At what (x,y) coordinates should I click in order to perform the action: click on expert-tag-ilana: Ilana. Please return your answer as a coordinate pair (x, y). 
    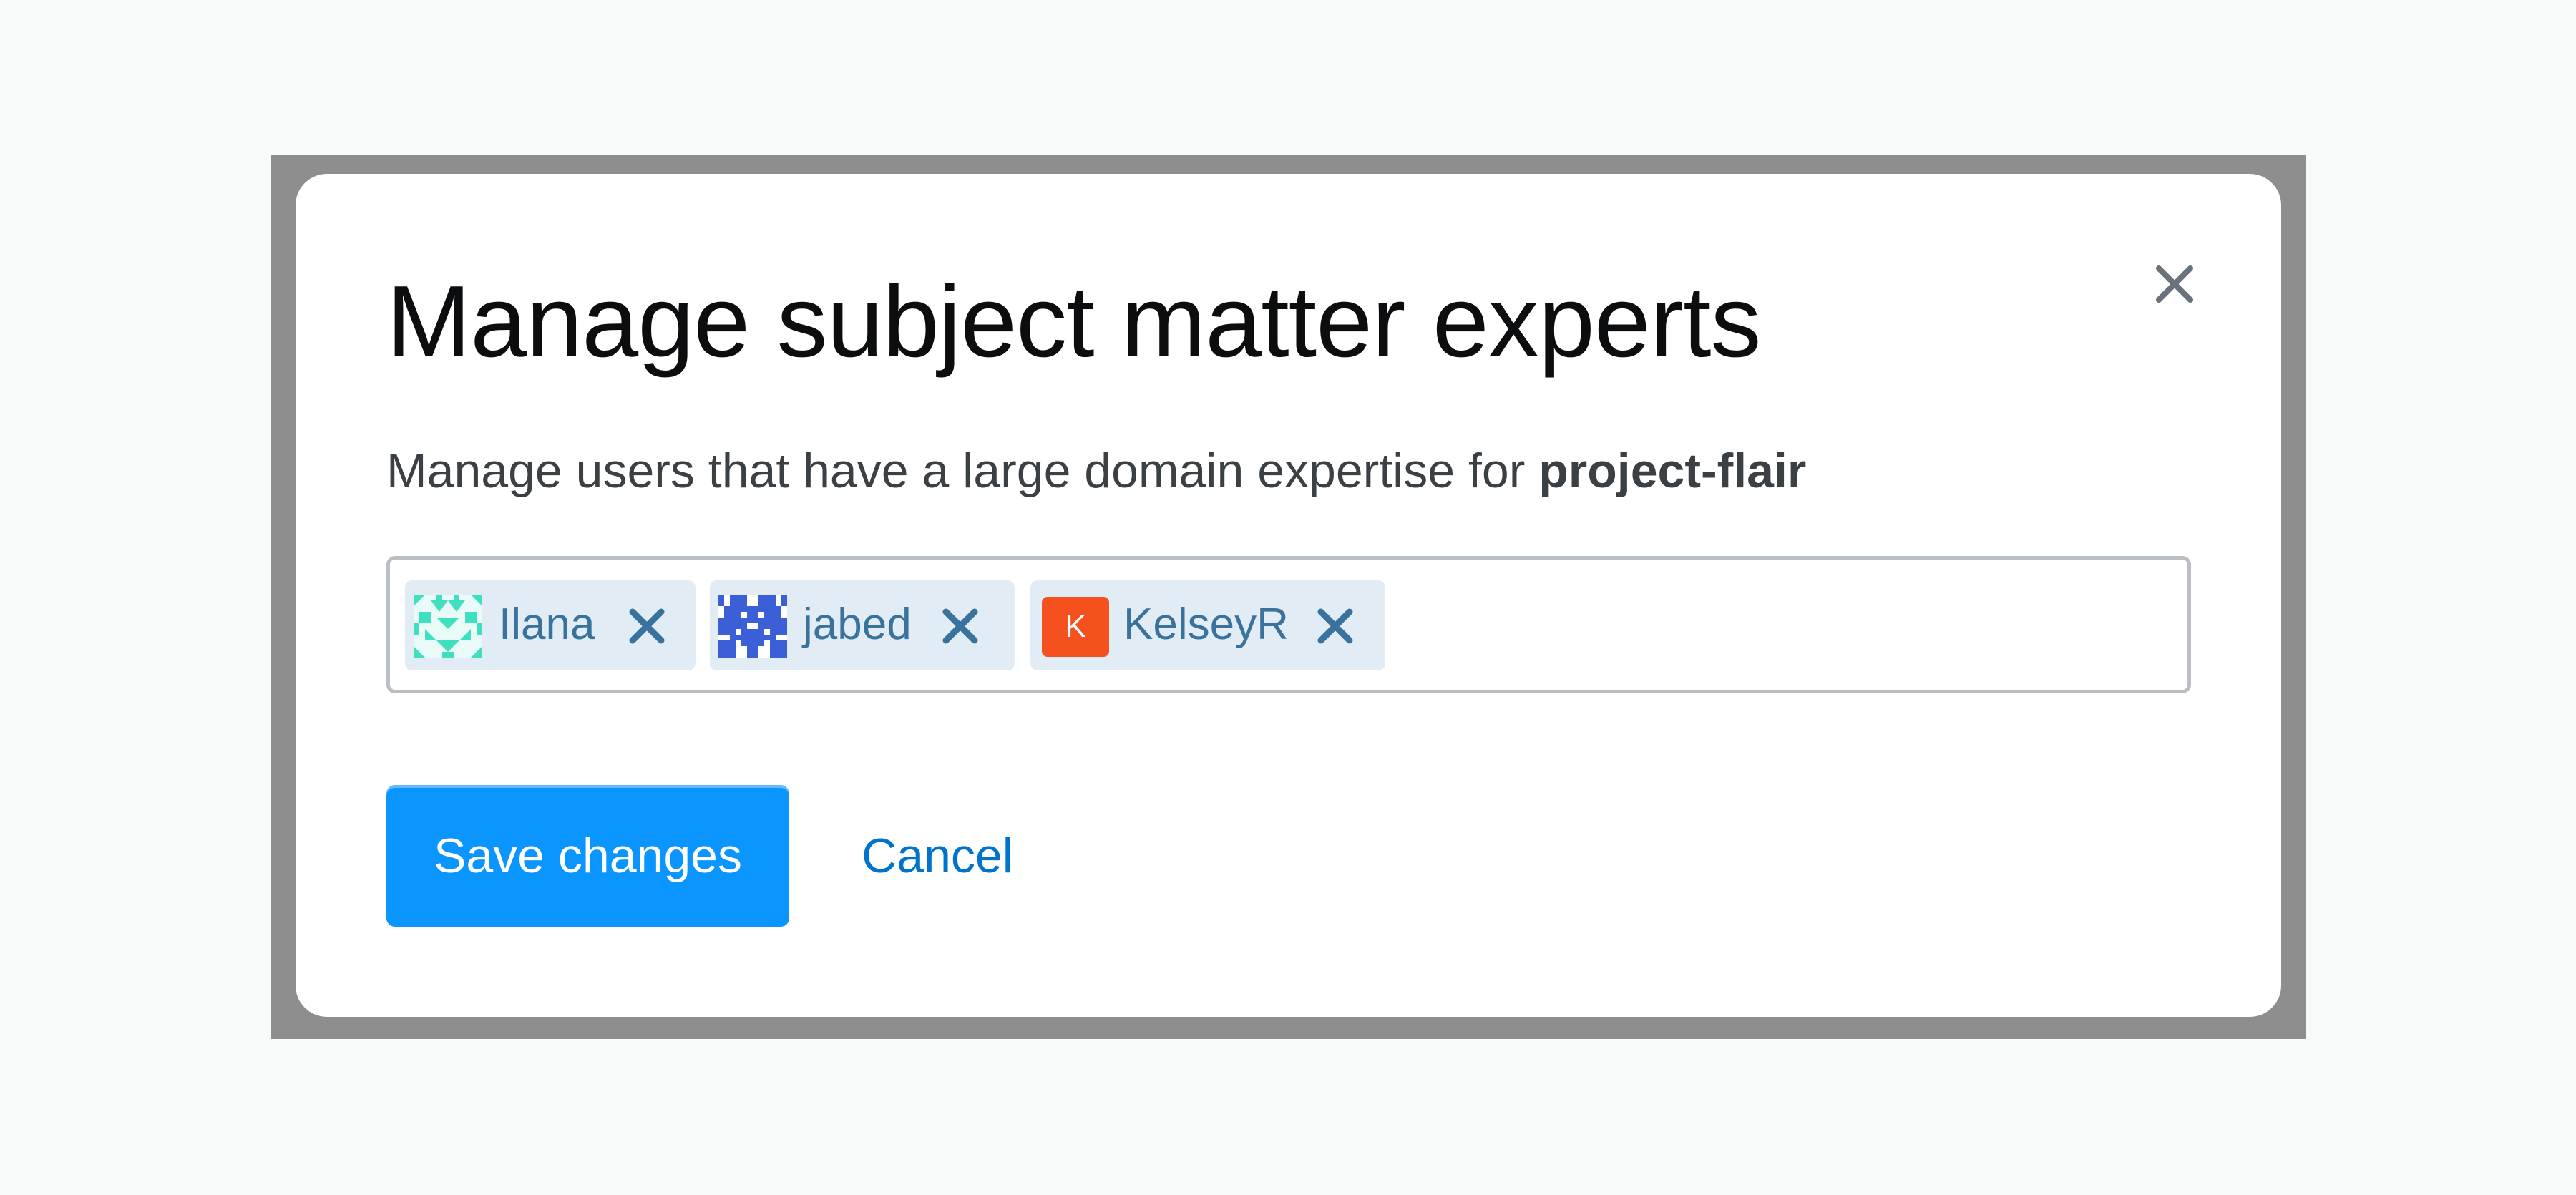
    Looking at the image, I should click on (550, 625).